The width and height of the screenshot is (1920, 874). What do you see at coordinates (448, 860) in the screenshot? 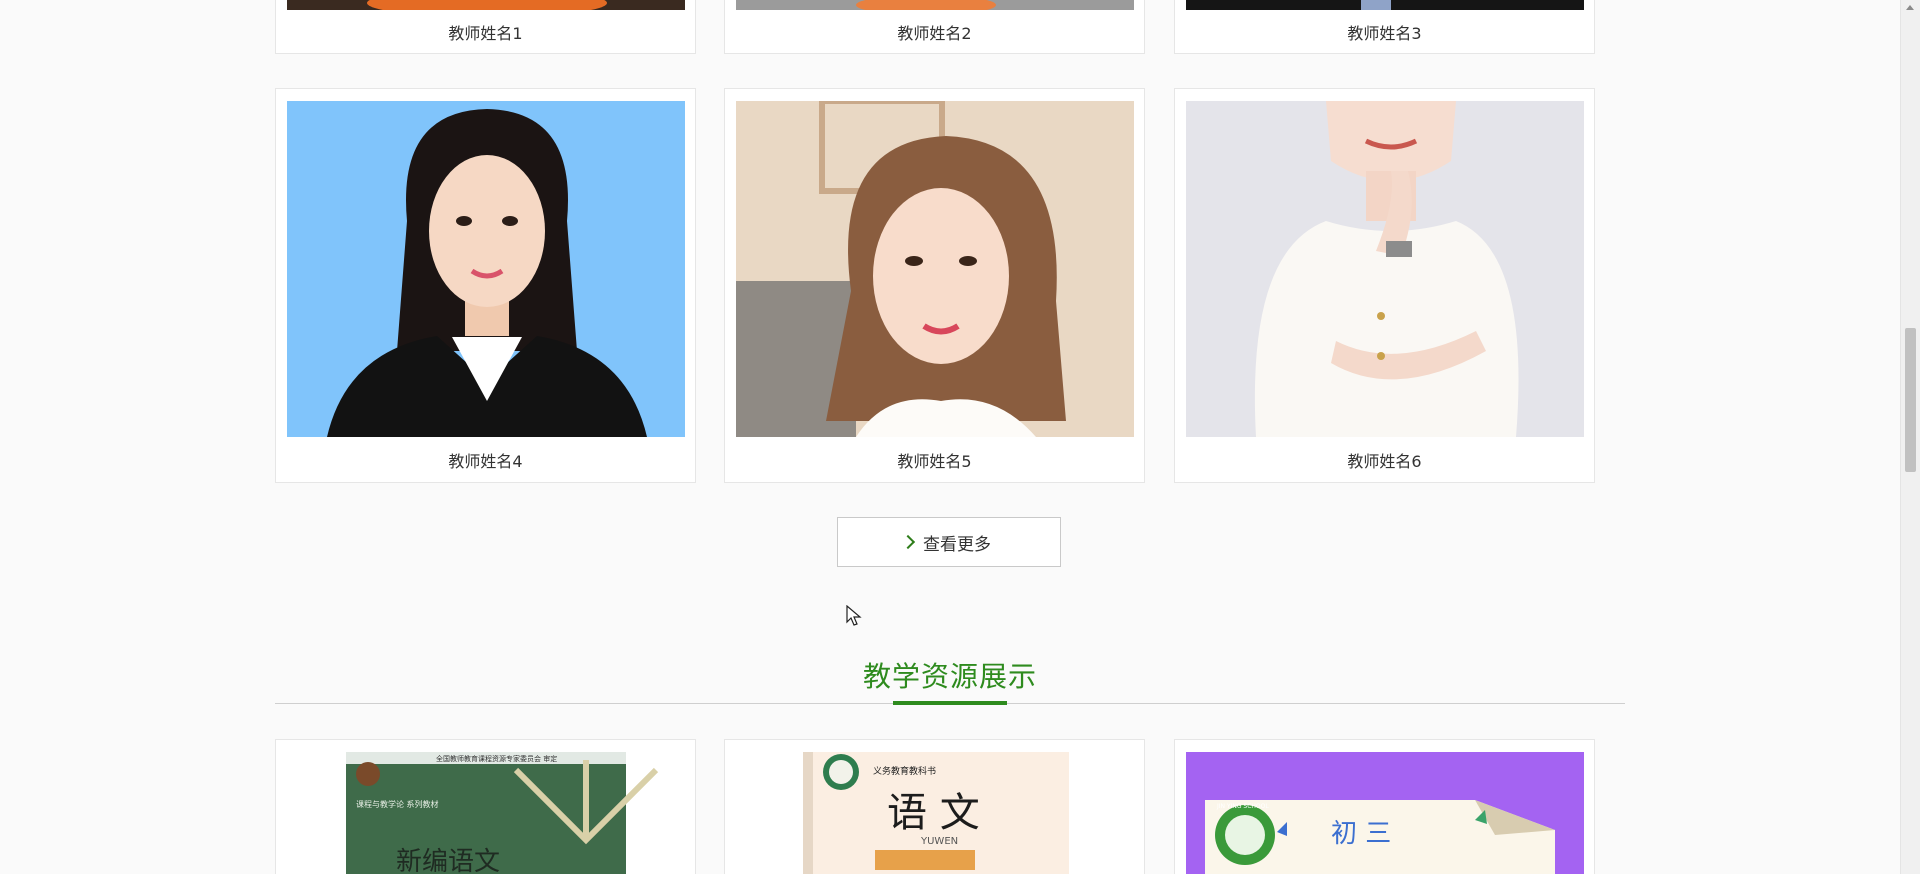
I see `resource-cover-1-title: 新编语文` at bounding box center [448, 860].